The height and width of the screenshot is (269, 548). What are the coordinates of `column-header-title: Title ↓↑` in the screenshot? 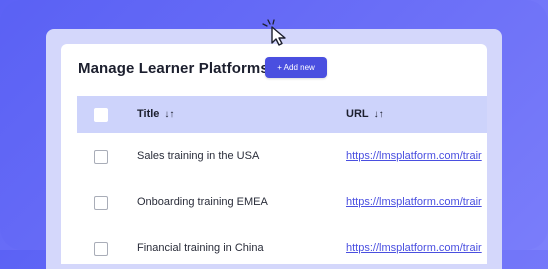 It's located at (155, 114).